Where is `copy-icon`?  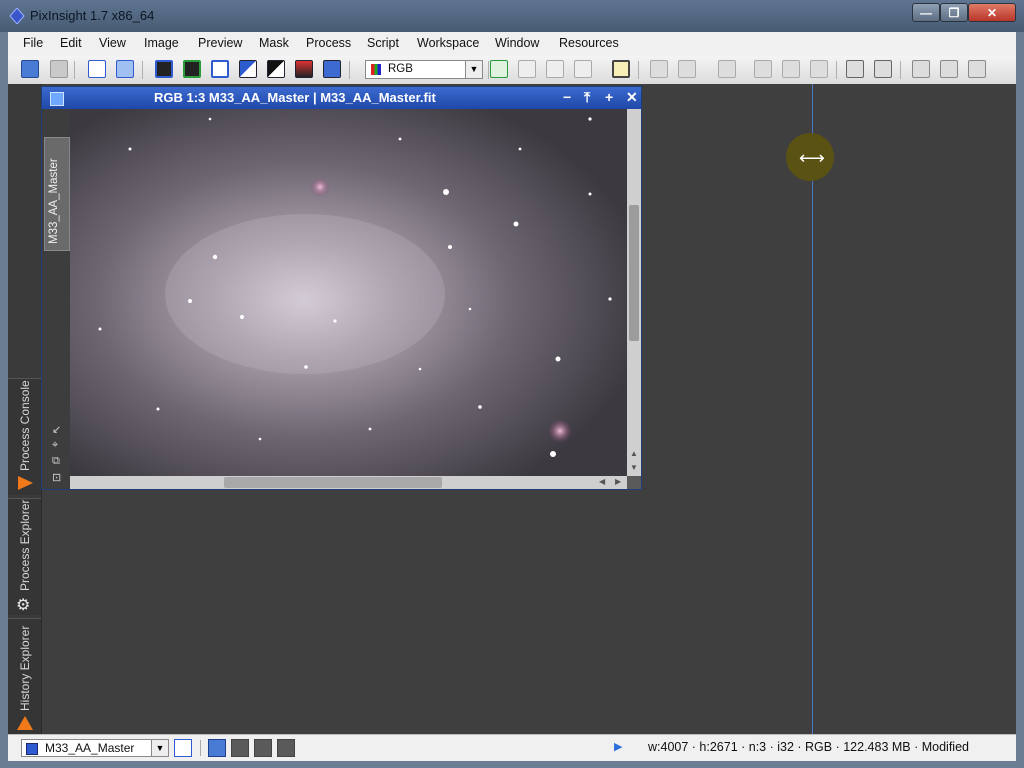
copy-icon is located at coordinates (555, 69).